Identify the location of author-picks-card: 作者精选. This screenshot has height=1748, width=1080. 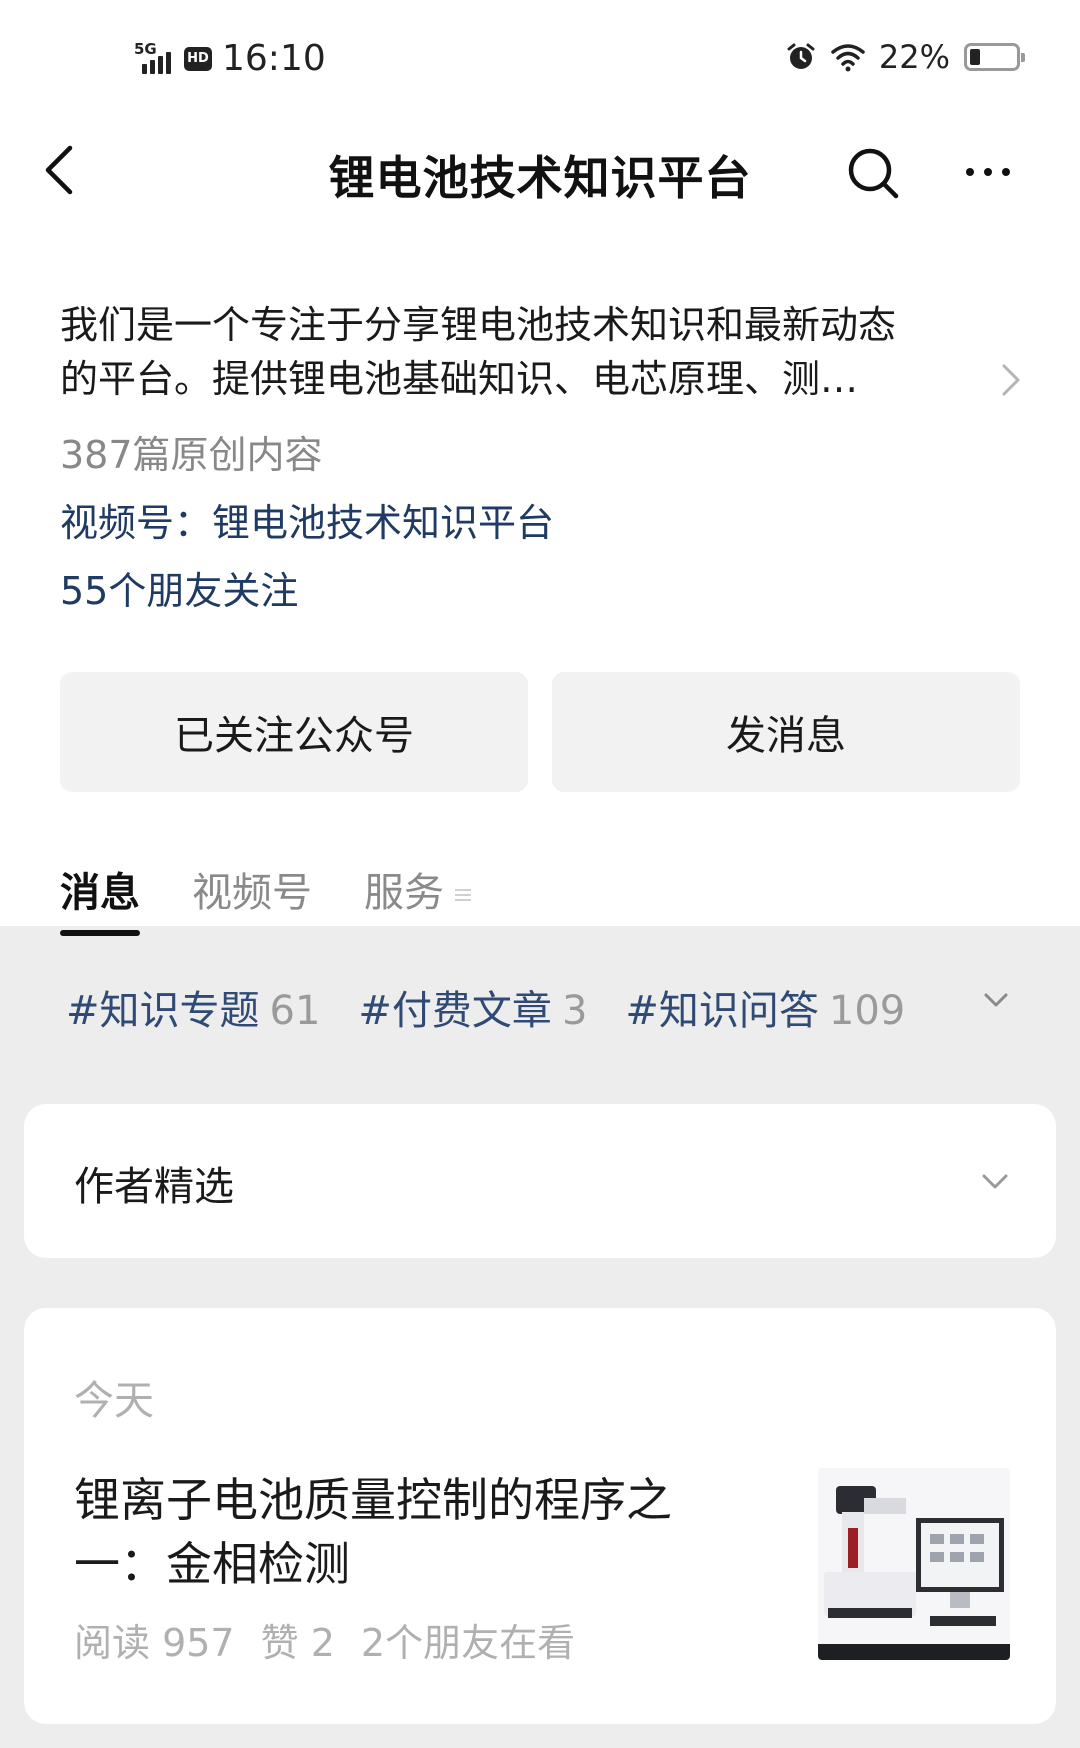
(540, 1181).